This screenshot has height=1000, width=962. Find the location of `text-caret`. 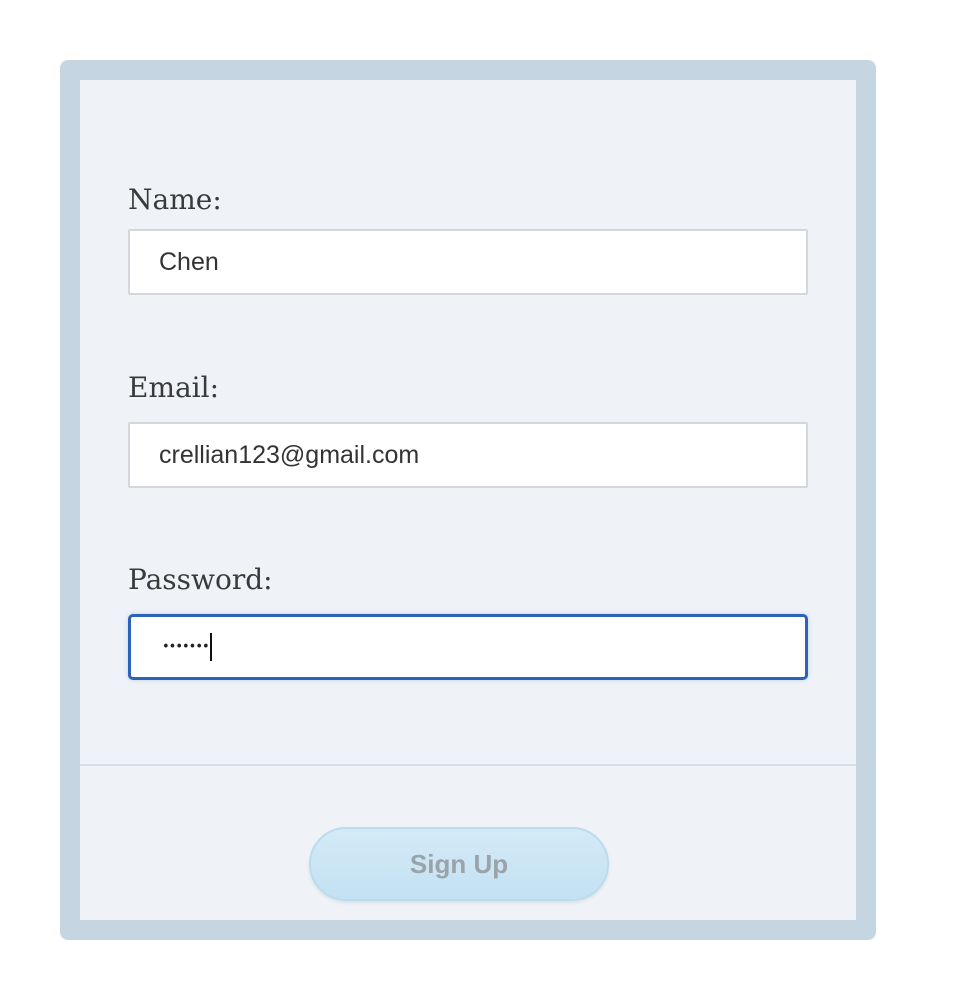

text-caret is located at coordinates (210, 647).